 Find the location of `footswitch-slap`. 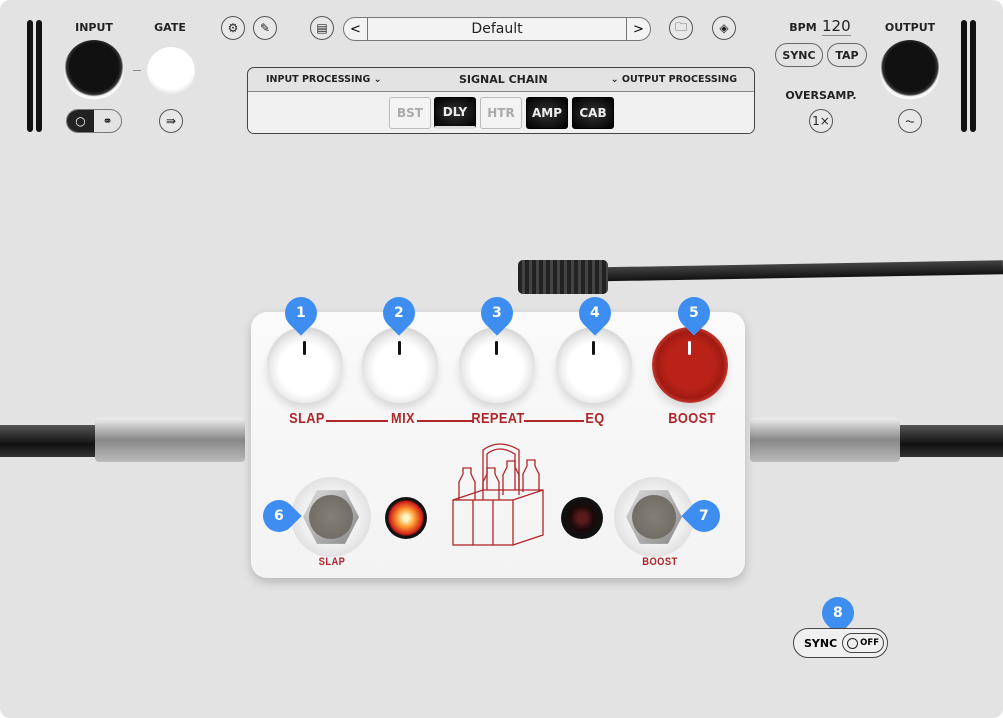

footswitch-slap is located at coordinates (331, 517).